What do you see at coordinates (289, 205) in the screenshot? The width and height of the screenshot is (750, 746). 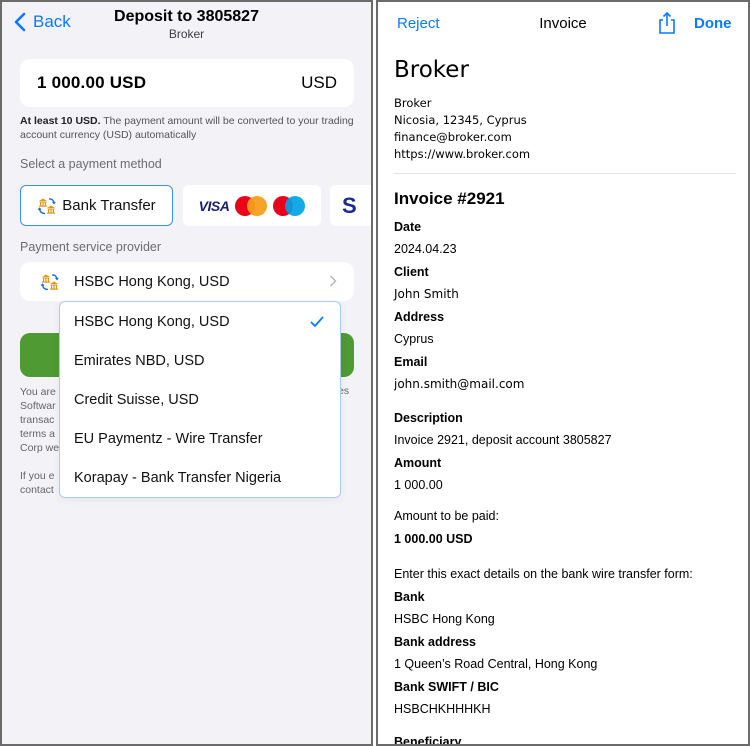 I see `maestro-icon` at bounding box center [289, 205].